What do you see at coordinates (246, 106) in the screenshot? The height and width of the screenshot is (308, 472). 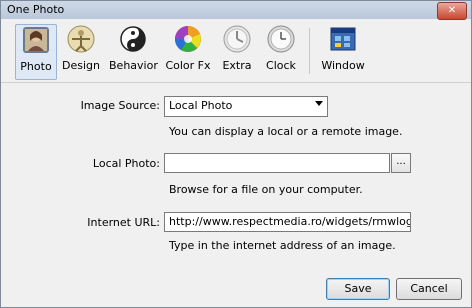 I see `image-source-select: Local Photo` at bounding box center [246, 106].